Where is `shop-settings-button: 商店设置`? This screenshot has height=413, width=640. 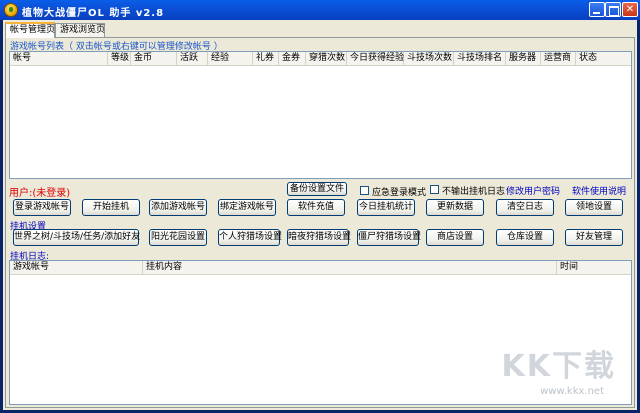 shop-settings-button: 商店设置 is located at coordinates (455, 237).